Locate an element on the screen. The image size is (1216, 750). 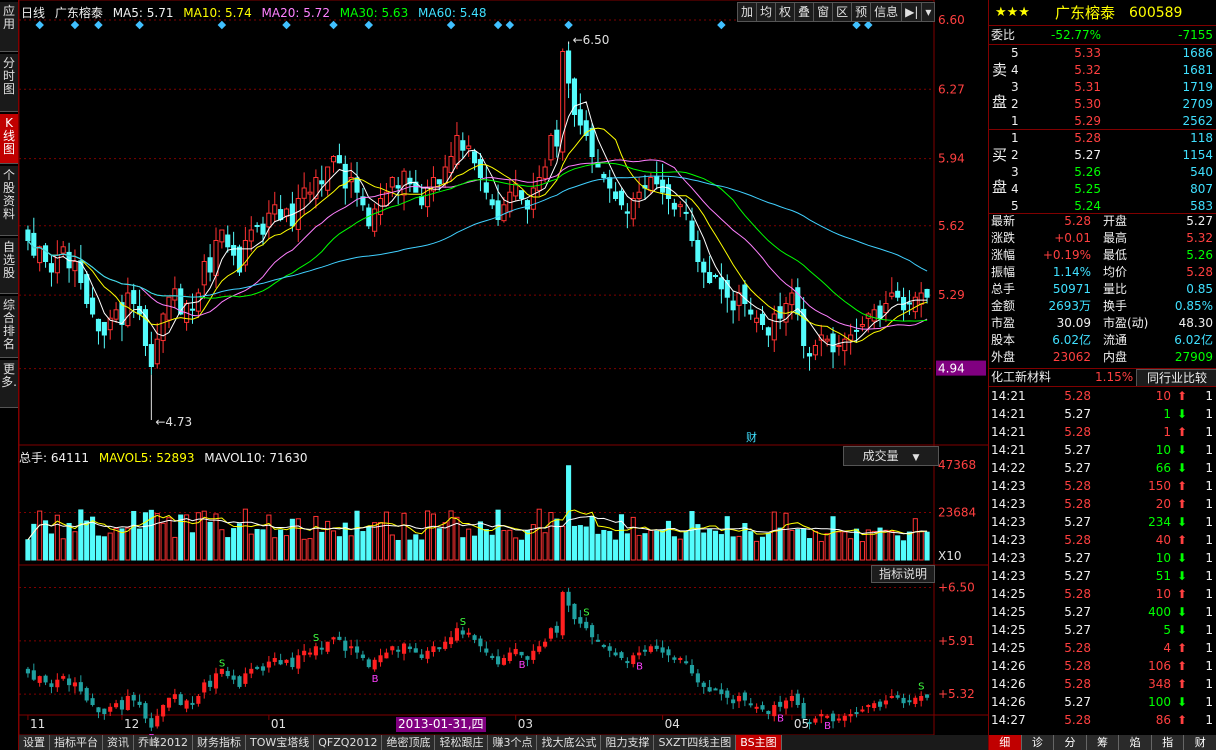
sell-volume: 1686 is located at coordinates (1197, 53).